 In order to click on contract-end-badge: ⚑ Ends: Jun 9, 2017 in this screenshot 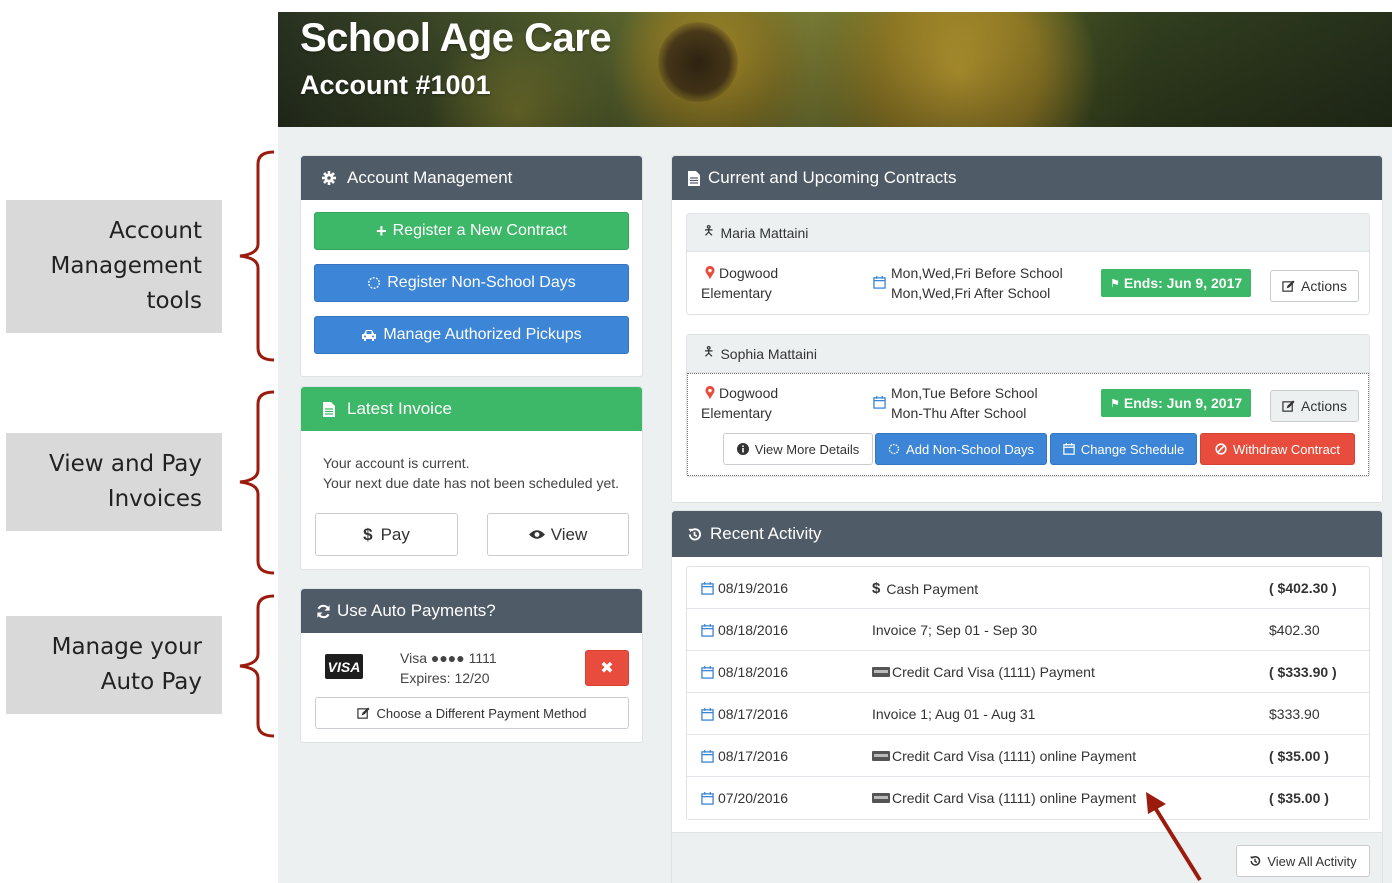, I will do `click(1176, 403)`.